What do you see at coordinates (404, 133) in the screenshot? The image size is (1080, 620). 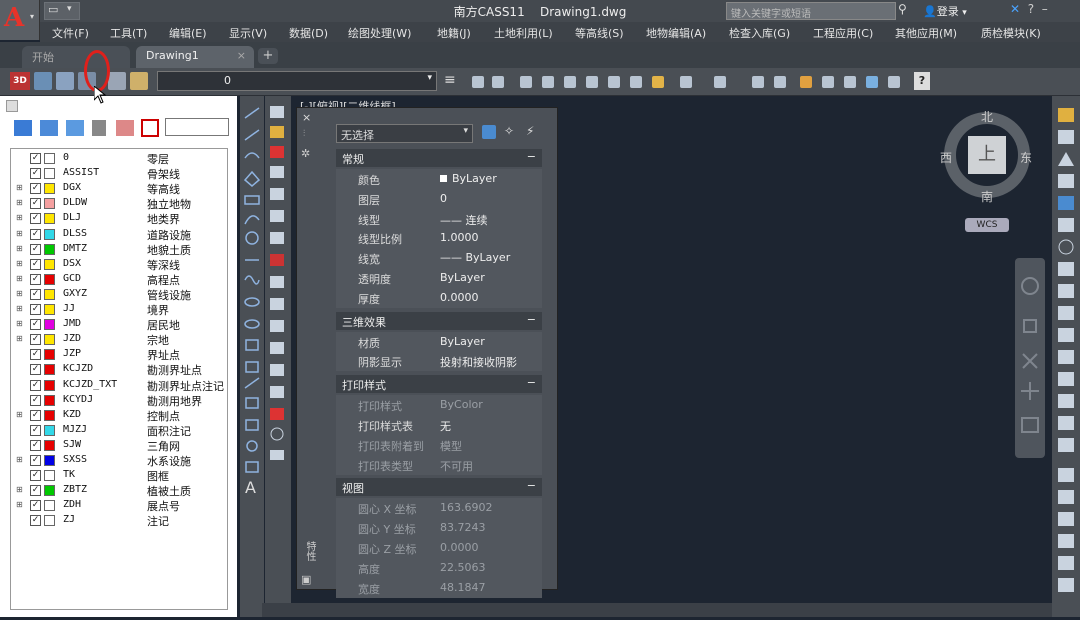 I see `selection-dropdown: 无选择 ▾` at bounding box center [404, 133].